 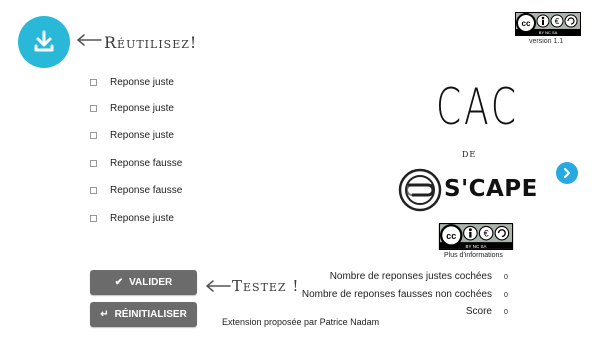 What do you see at coordinates (473, 255) in the screenshot?
I see `more-info-link: Plus d'informations` at bounding box center [473, 255].